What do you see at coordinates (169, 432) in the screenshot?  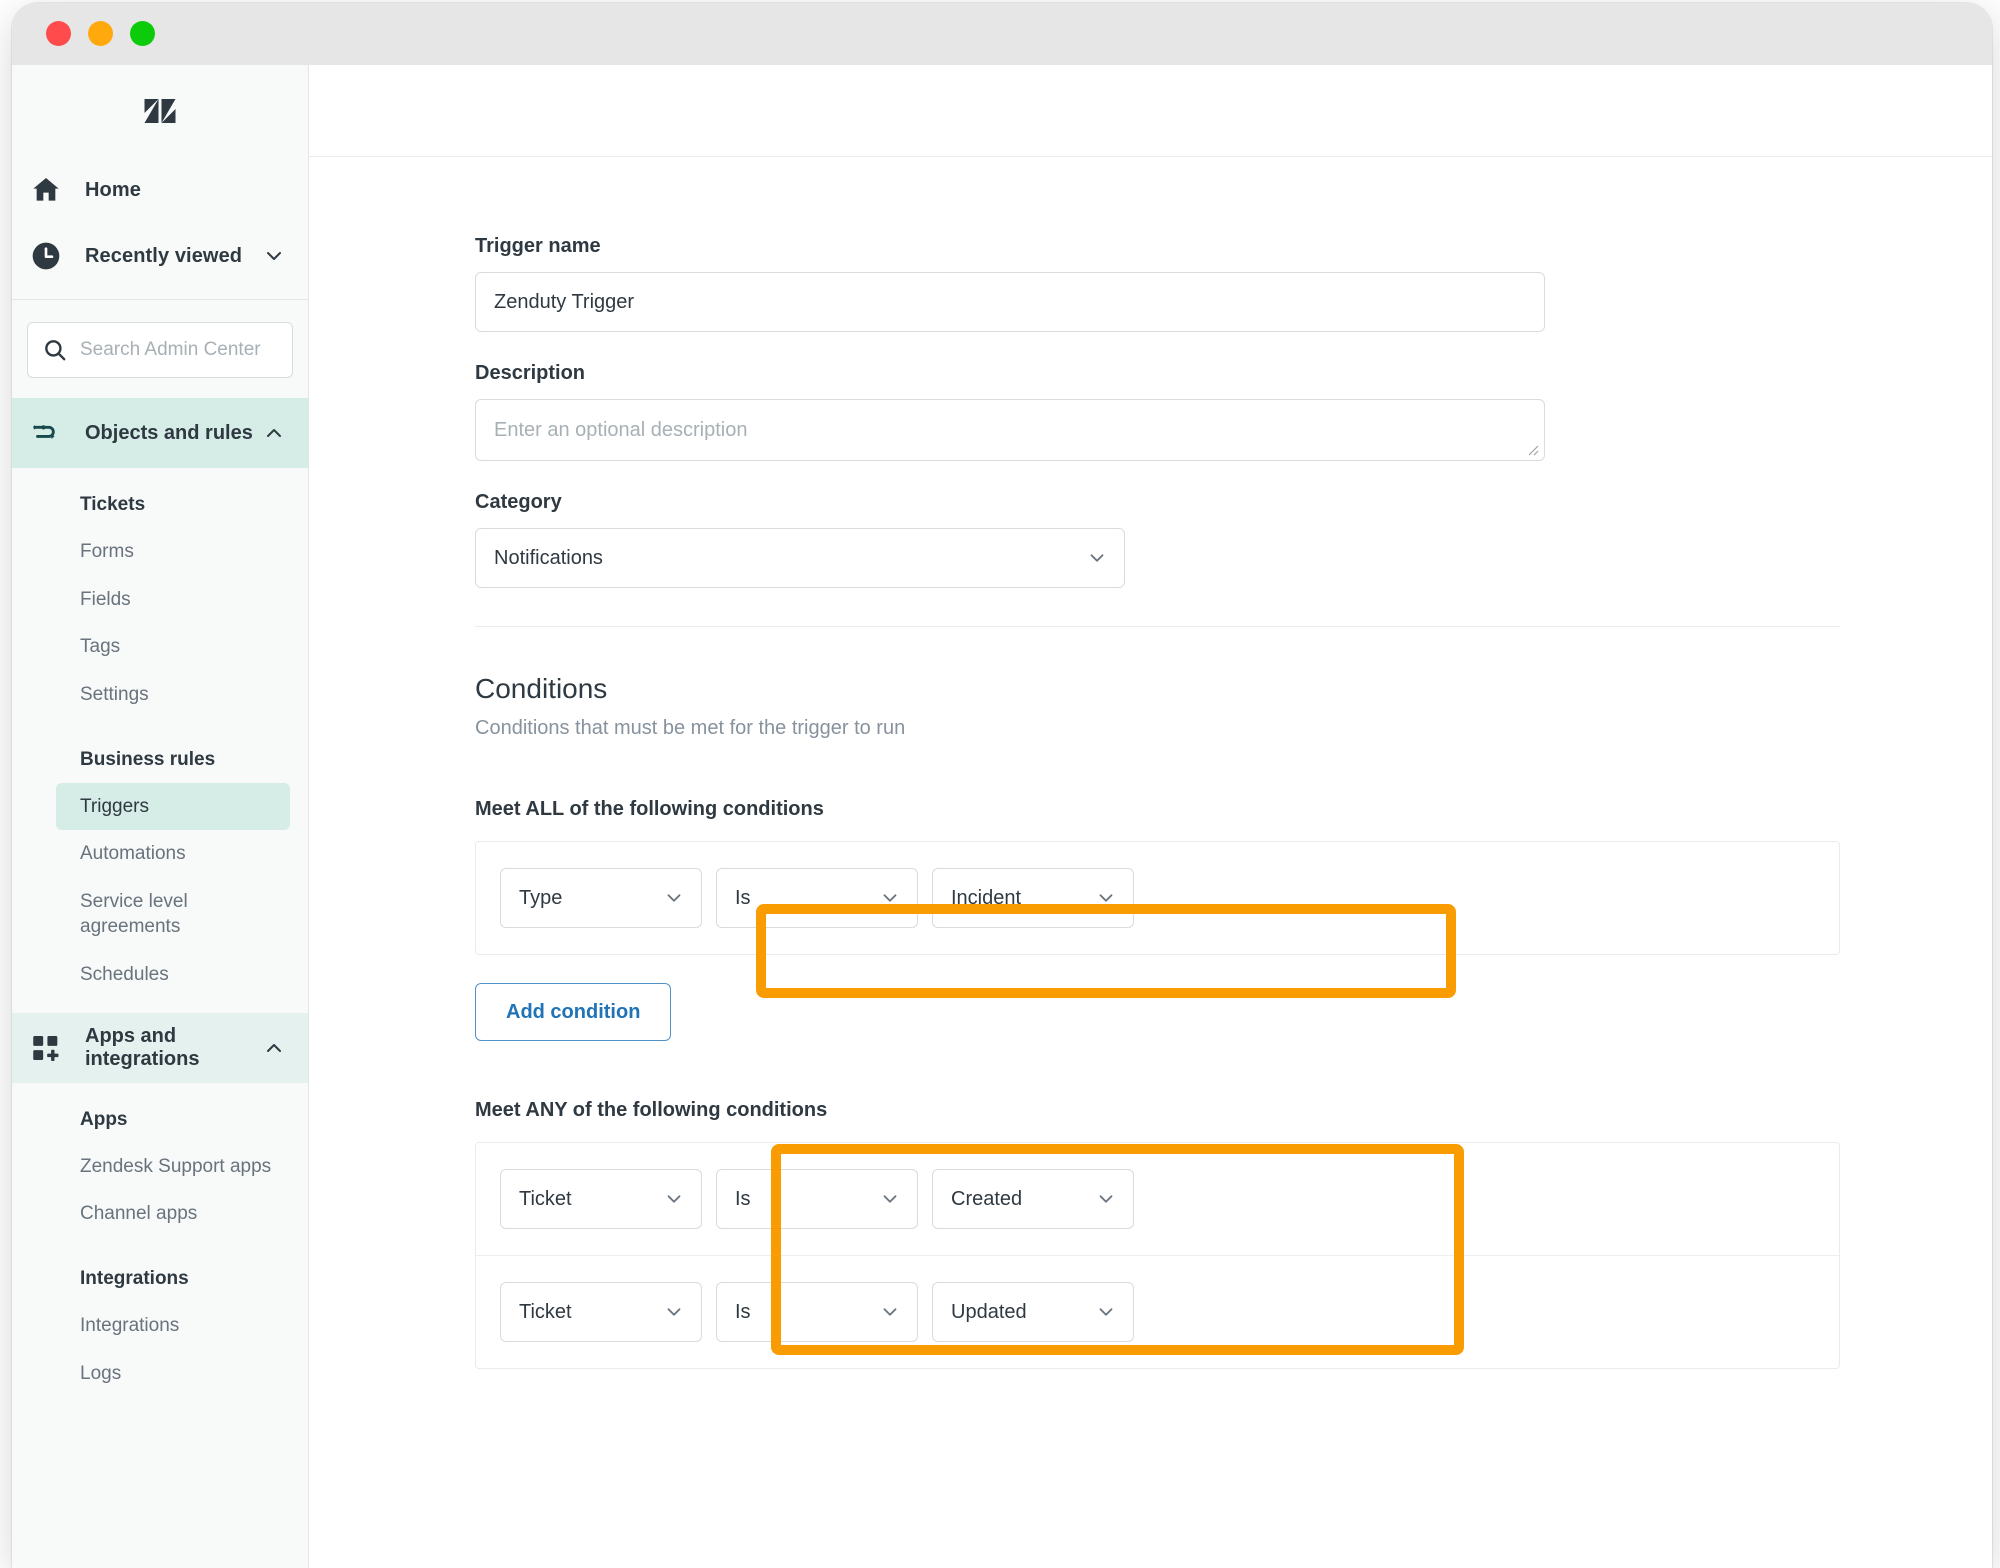 I see `sidebar-group-label: Objects and rules` at bounding box center [169, 432].